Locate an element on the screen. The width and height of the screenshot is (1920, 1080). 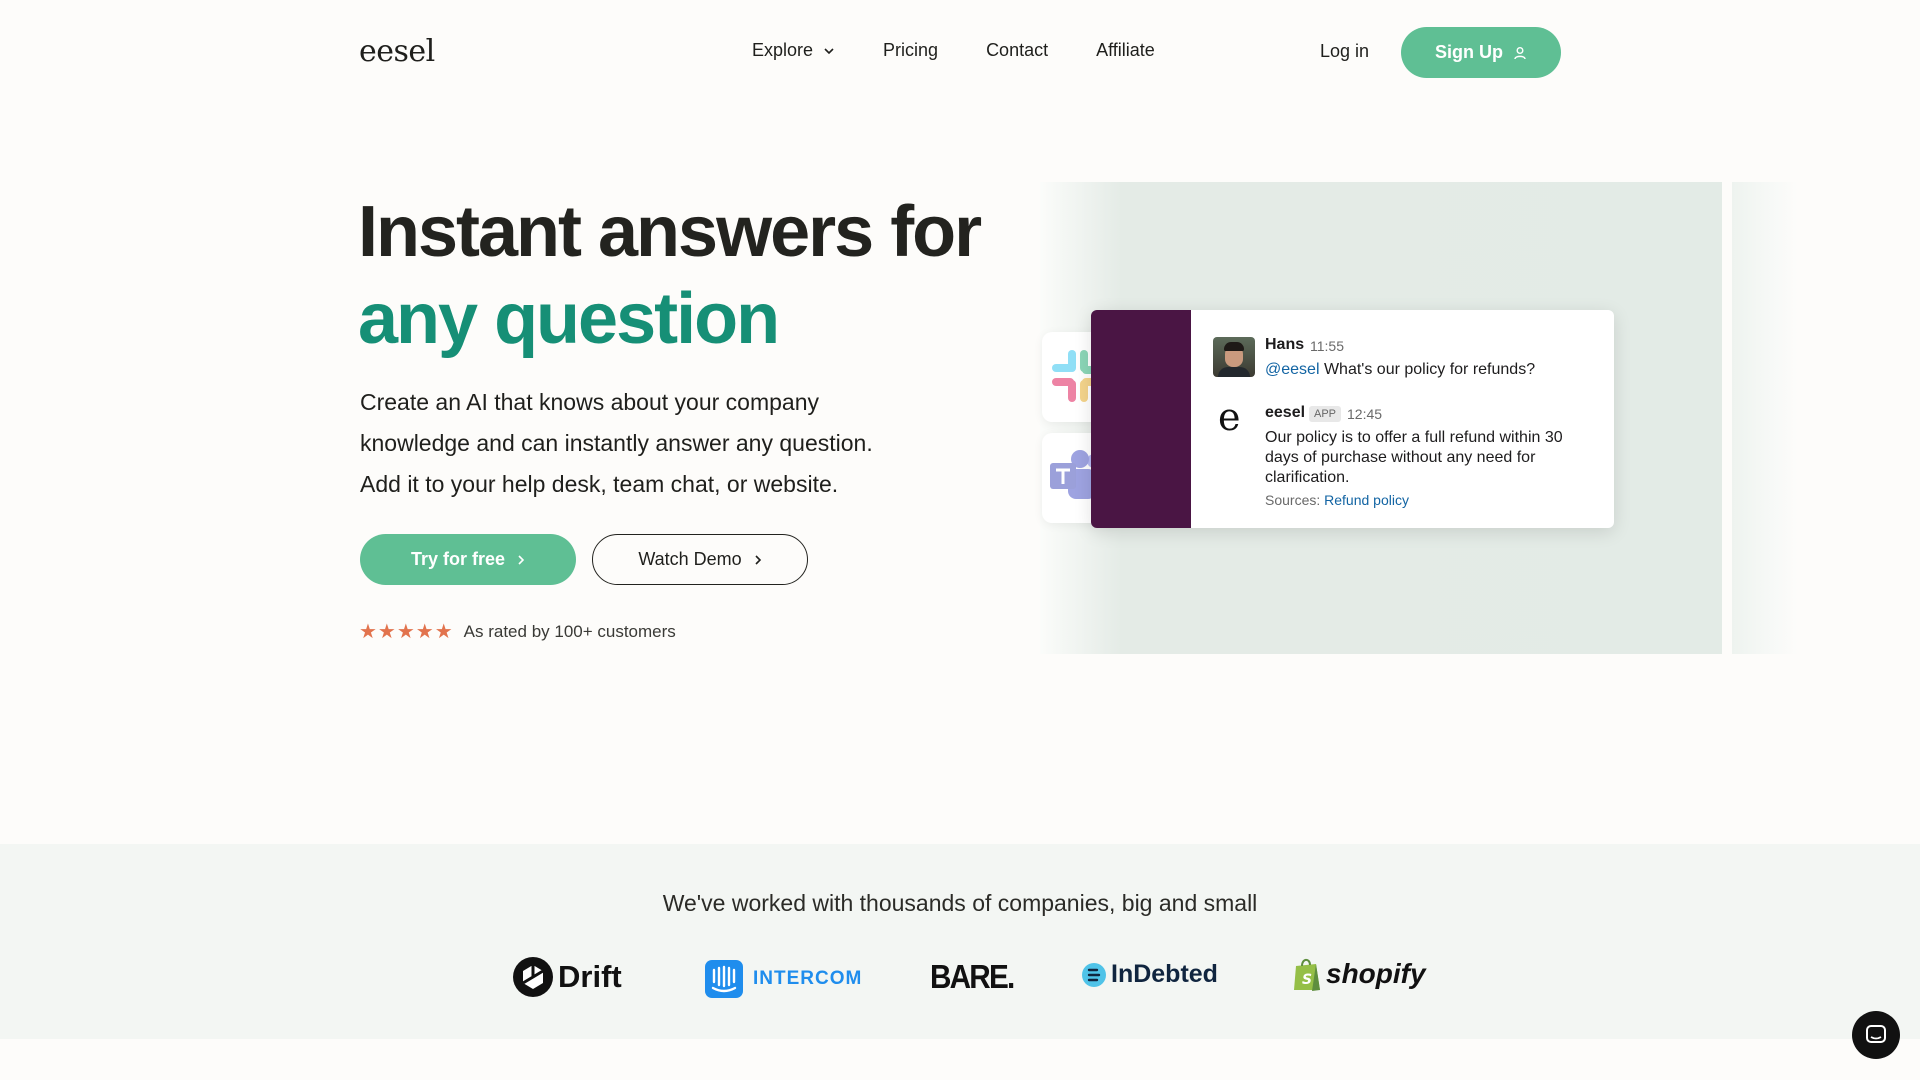
app-badge: APP is located at coordinates (1325, 414).